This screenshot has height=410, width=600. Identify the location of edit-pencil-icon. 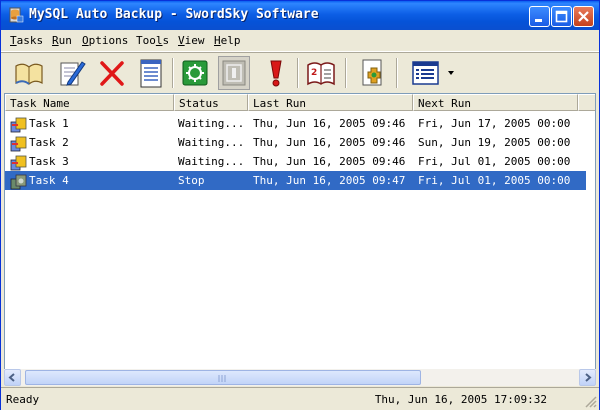
(73, 73).